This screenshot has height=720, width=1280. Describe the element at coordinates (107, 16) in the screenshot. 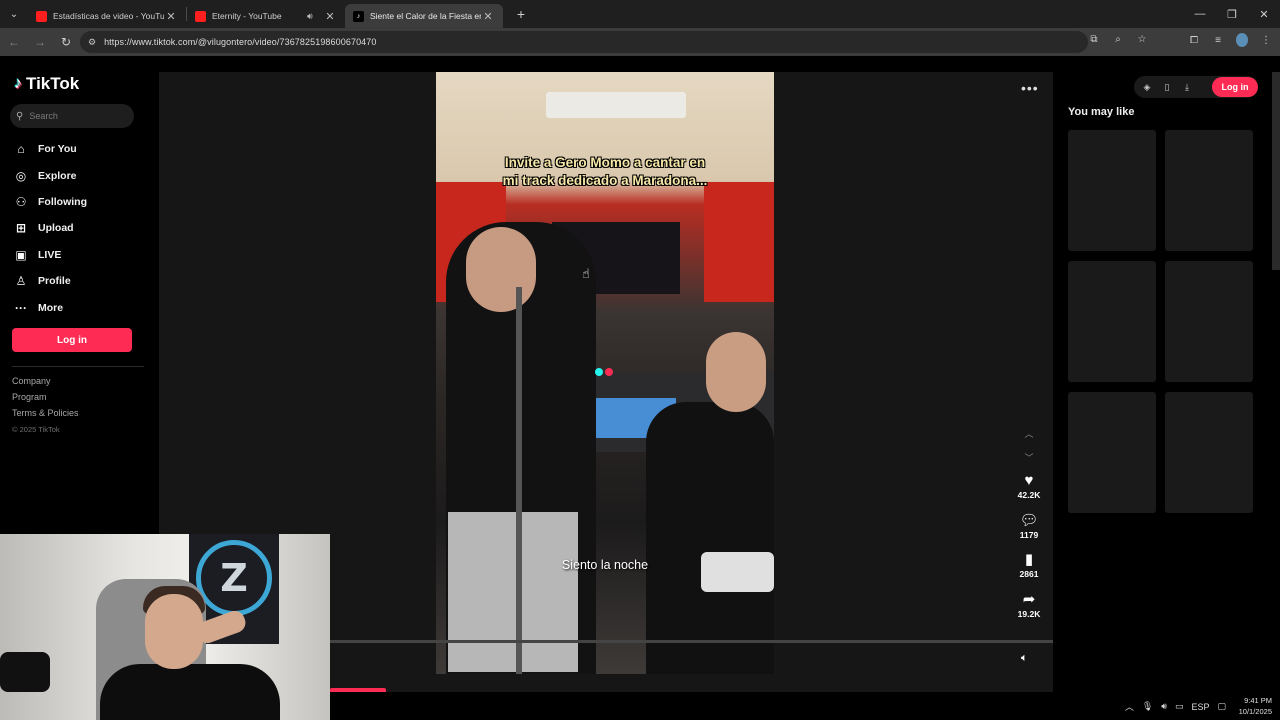

I see `browser-tab-1: Estadísticas de video - YouTube ✕` at that location.